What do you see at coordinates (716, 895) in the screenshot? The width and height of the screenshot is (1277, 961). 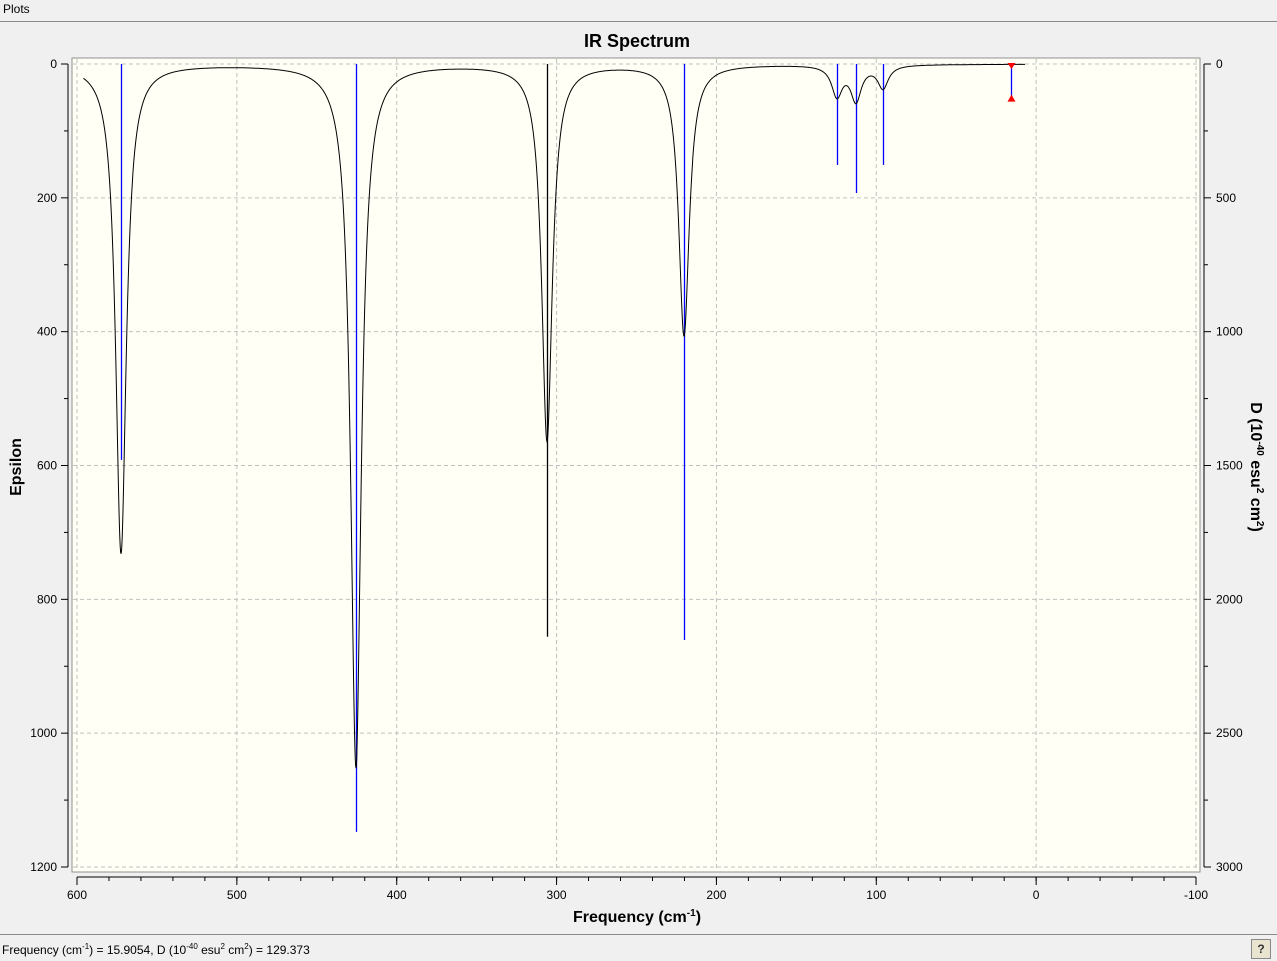 I see `x-tick-label: 200` at bounding box center [716, 895].